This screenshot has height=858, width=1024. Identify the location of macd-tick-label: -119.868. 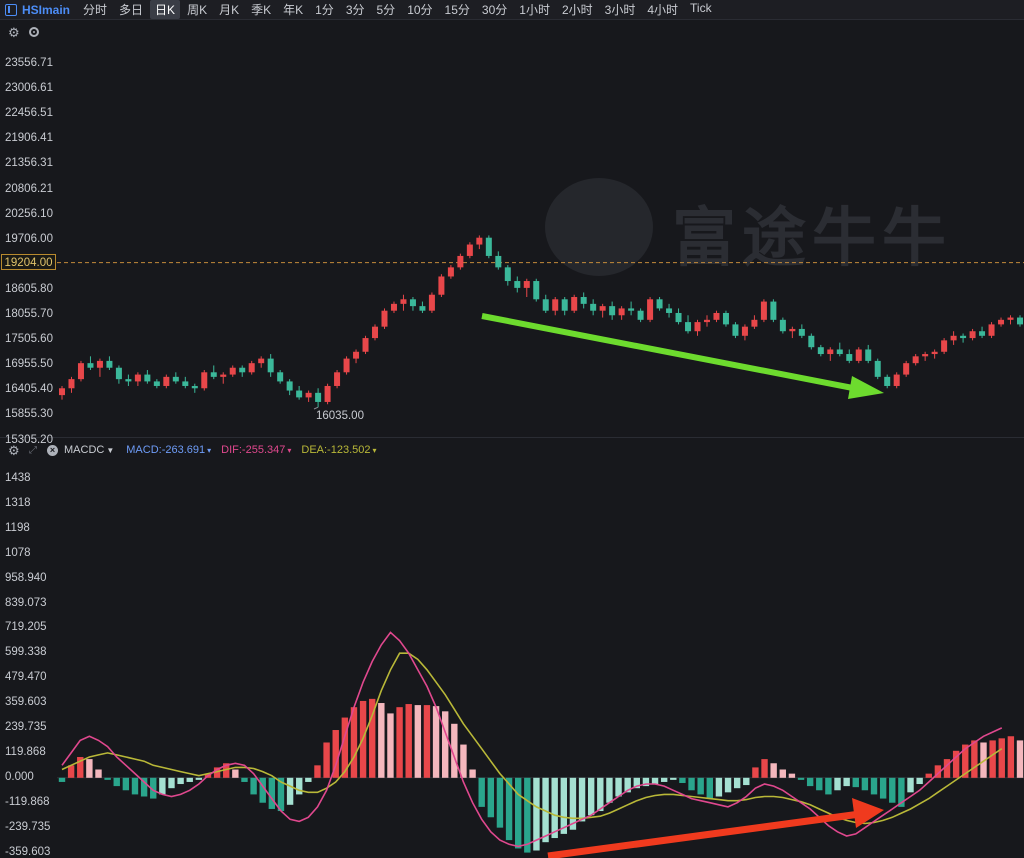
(27, 801).